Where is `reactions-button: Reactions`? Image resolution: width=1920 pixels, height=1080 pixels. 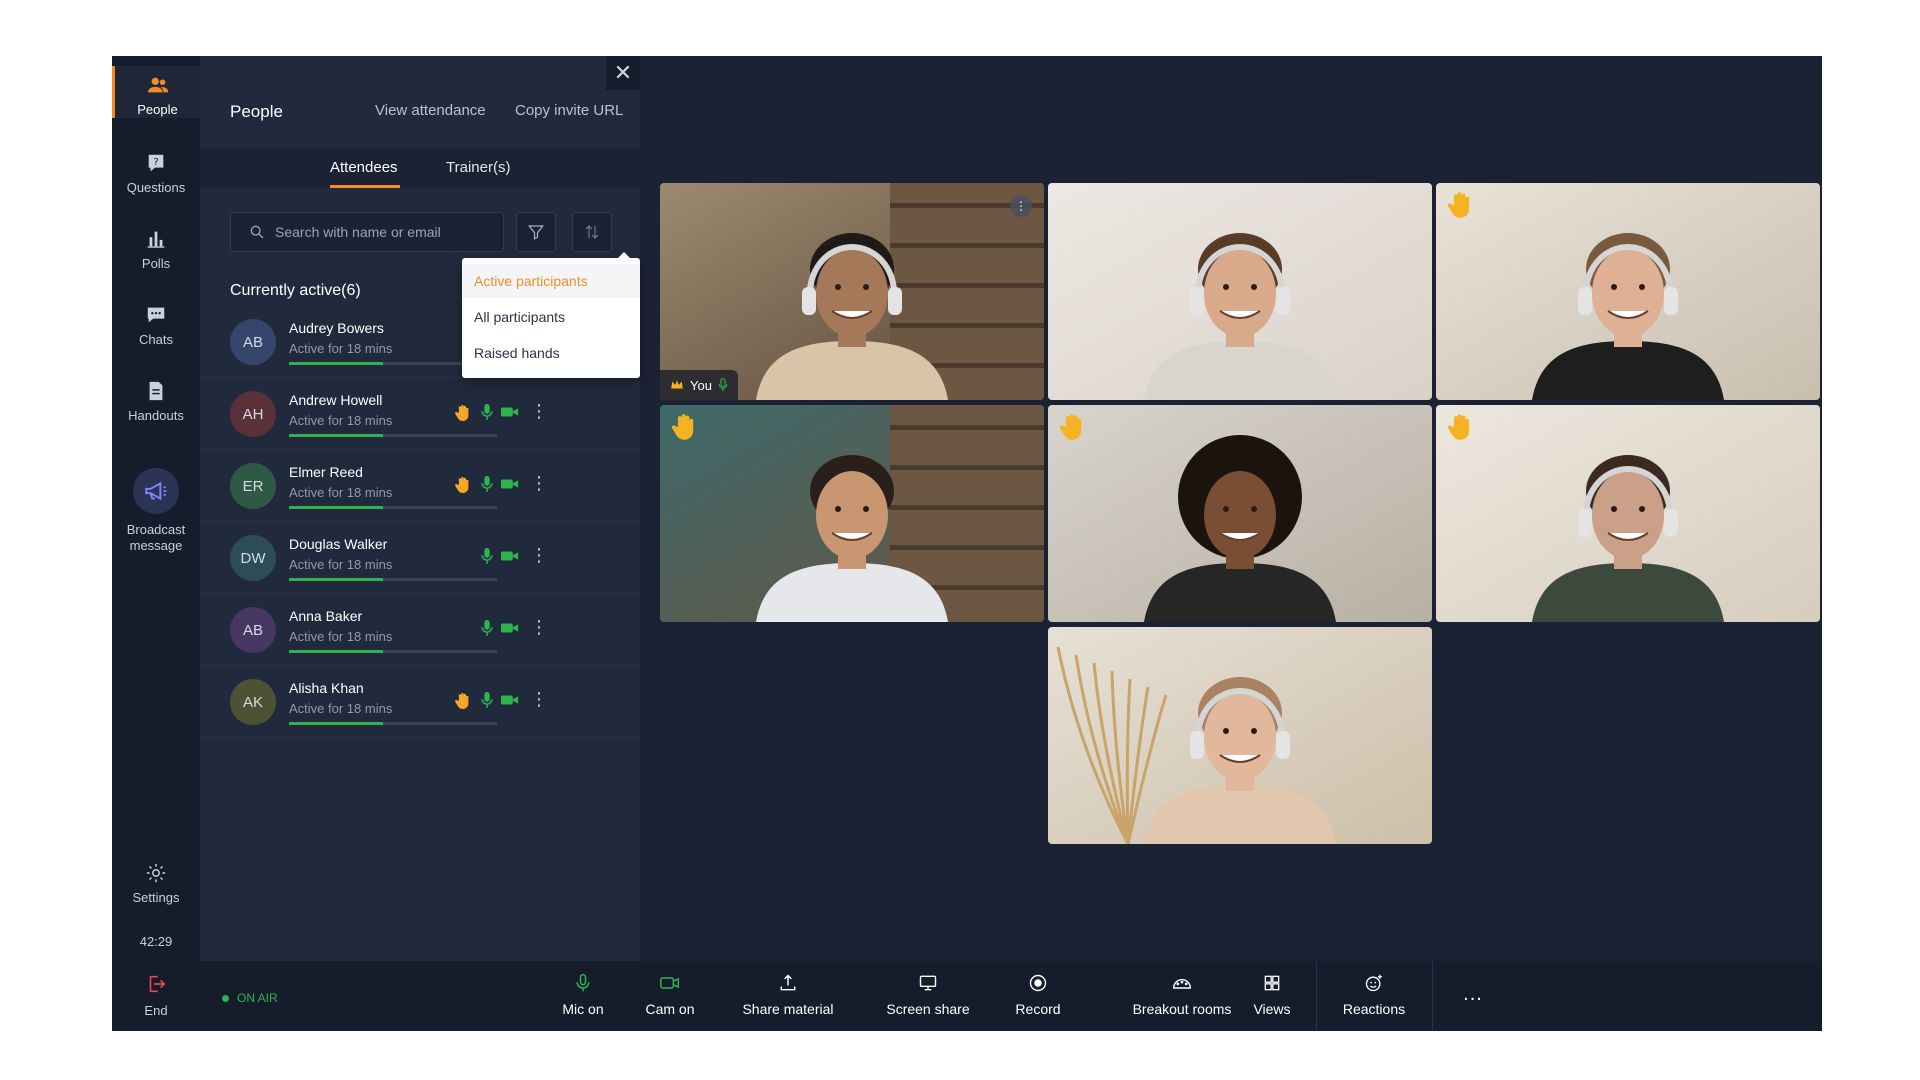
reactions-button: Reactions is located at coordinates (1374, 995).